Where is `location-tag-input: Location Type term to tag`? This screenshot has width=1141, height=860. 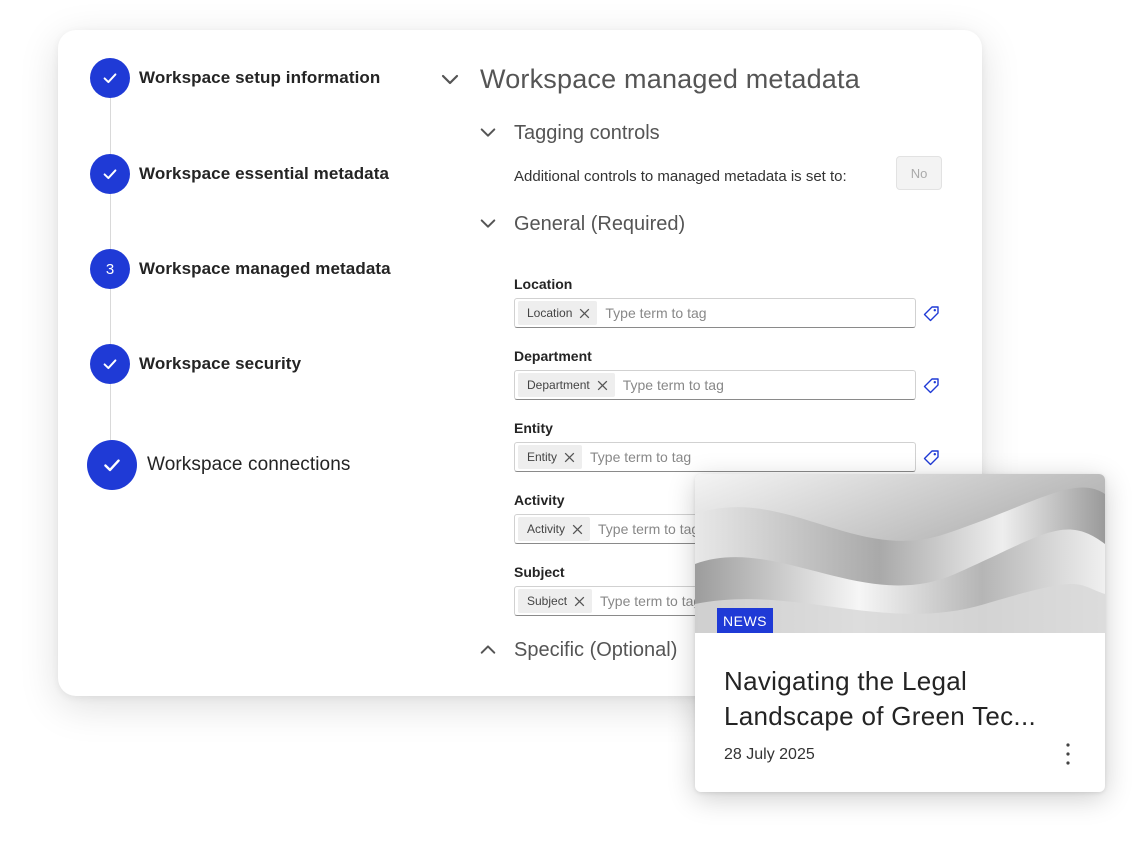
location-tag-input: Location Type term to tag is located at coordinates (715, 313).